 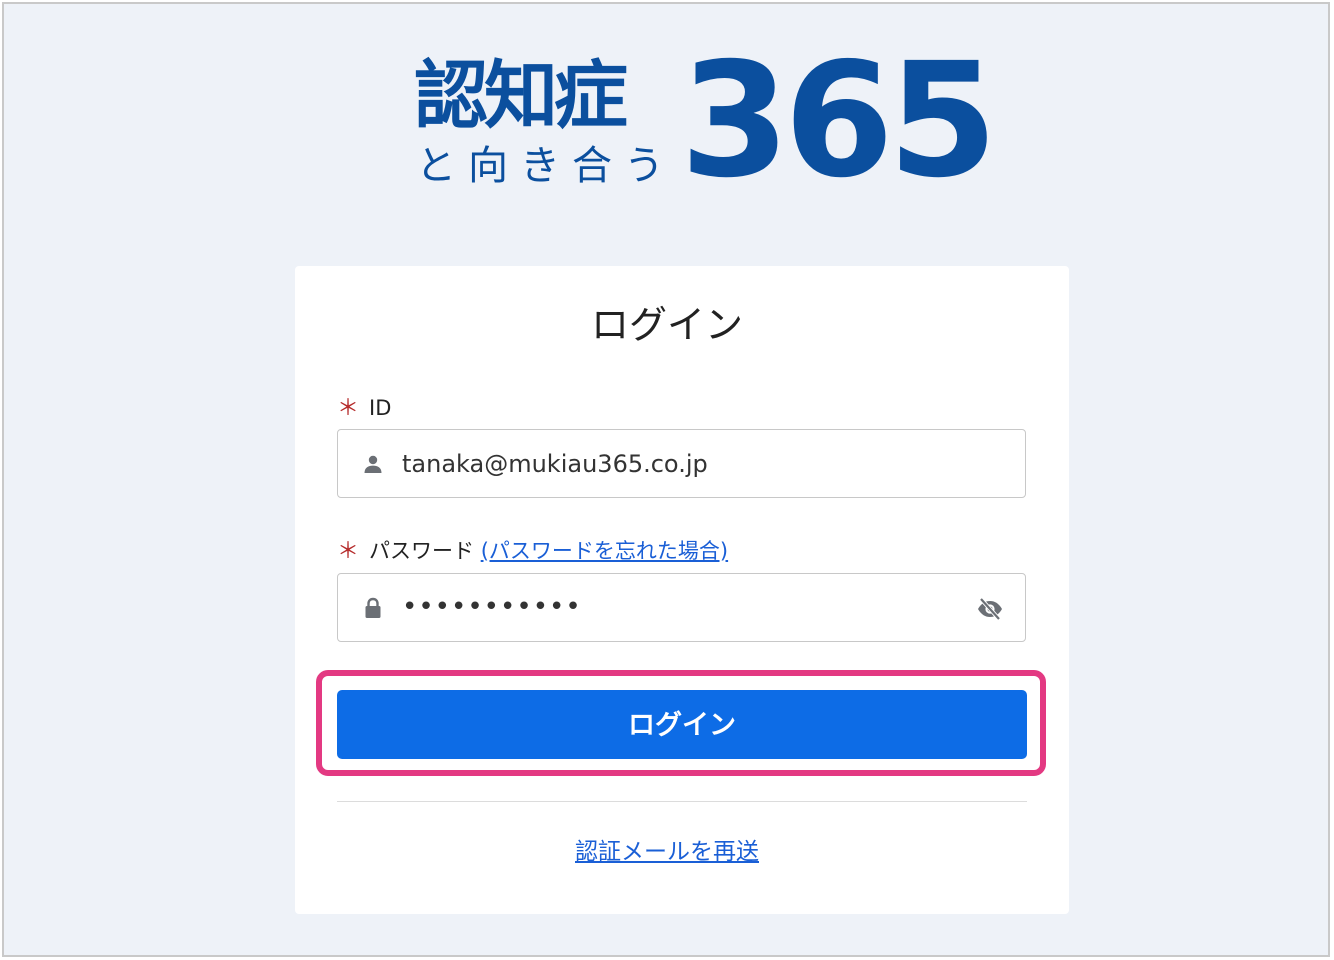 I want to click on page-title: ログイン, so click(x=666, y=325).